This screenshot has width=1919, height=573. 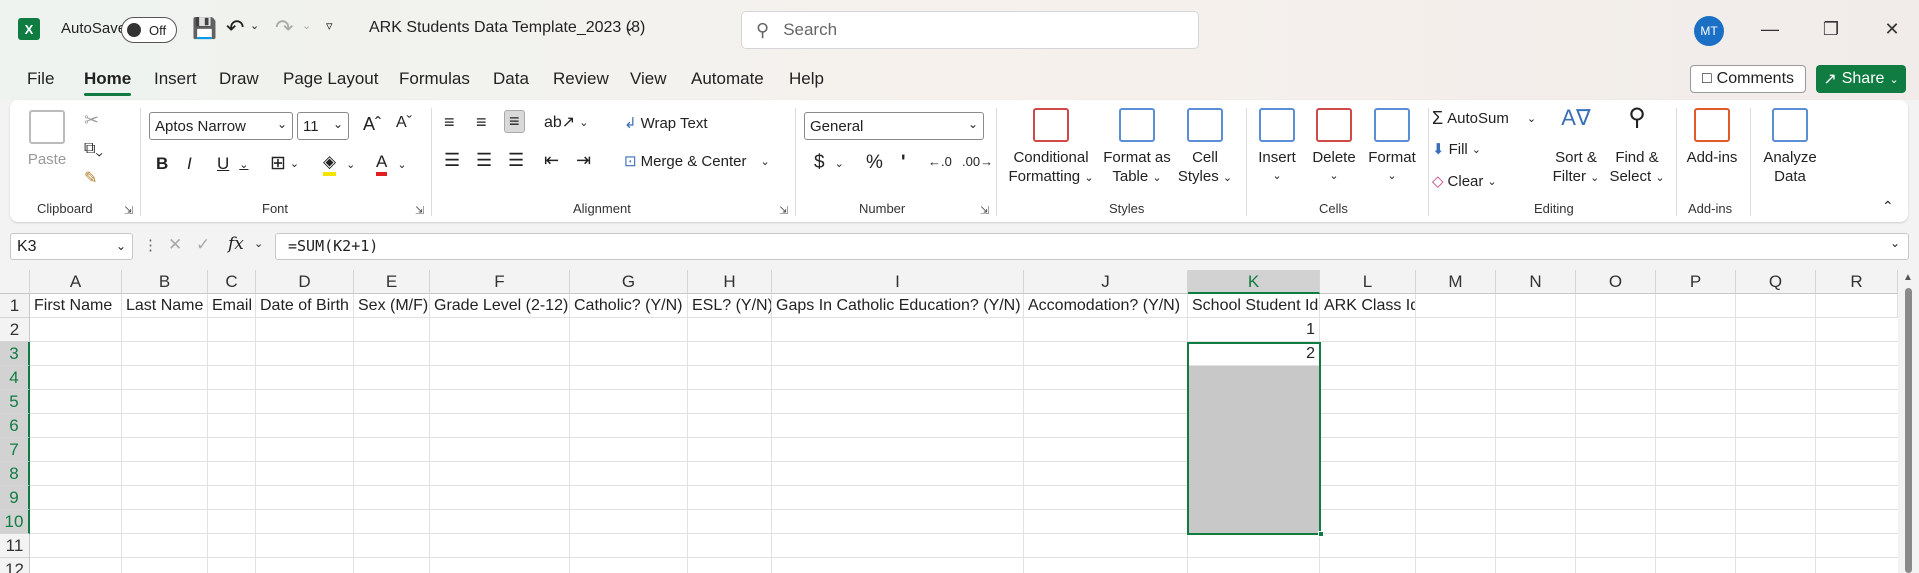 I want to click on scrollbar-thumb, so click(x=1908, y=430).